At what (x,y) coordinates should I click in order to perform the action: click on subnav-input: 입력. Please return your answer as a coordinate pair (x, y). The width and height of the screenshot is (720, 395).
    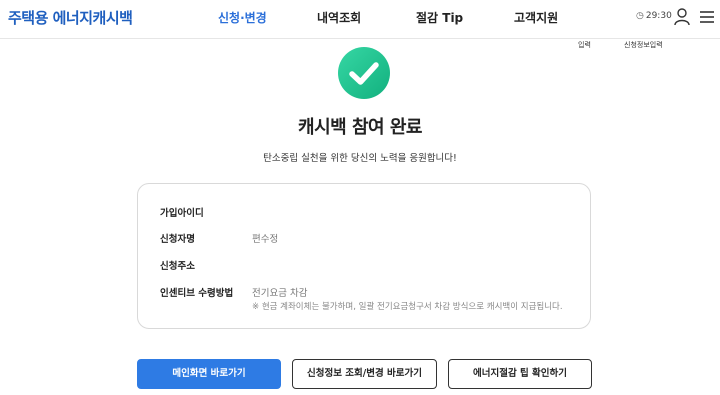
    Looking at the image, I should click on (584, 45).